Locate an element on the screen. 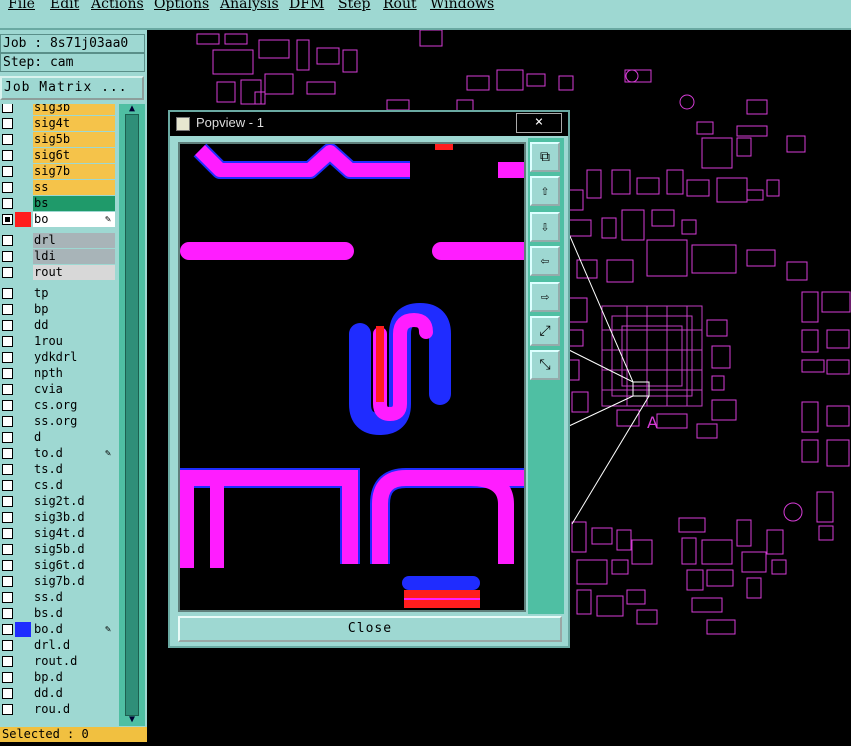 The image size is (851, 746). layer-name: sig7b.d is located at coordinates (74, 581).